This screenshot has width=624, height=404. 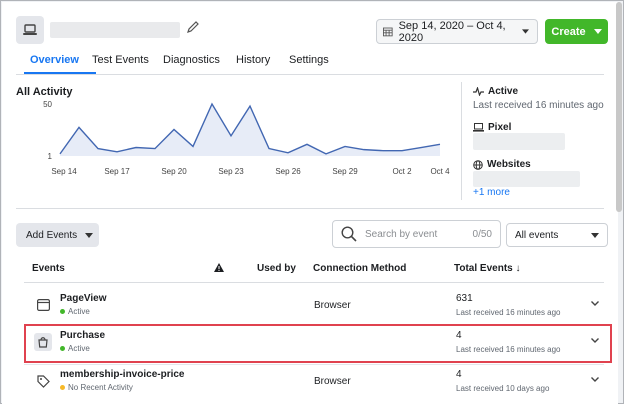 I want to click on website-url-redacted, so click(x=526, y=179).